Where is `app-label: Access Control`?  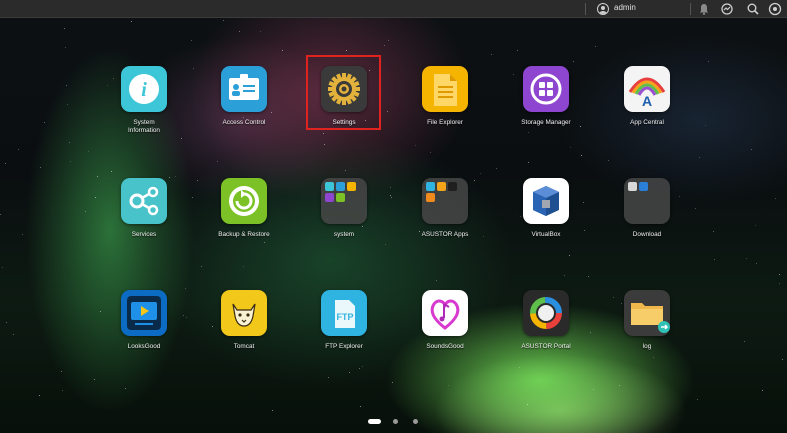
app-label: Access Control is located at coordinates (244, 122).